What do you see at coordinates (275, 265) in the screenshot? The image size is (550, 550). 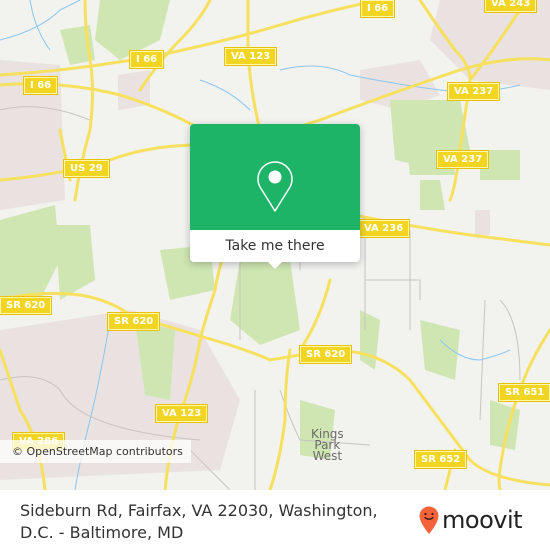 I see `popup-pointer` at bounding box center [275, 265].